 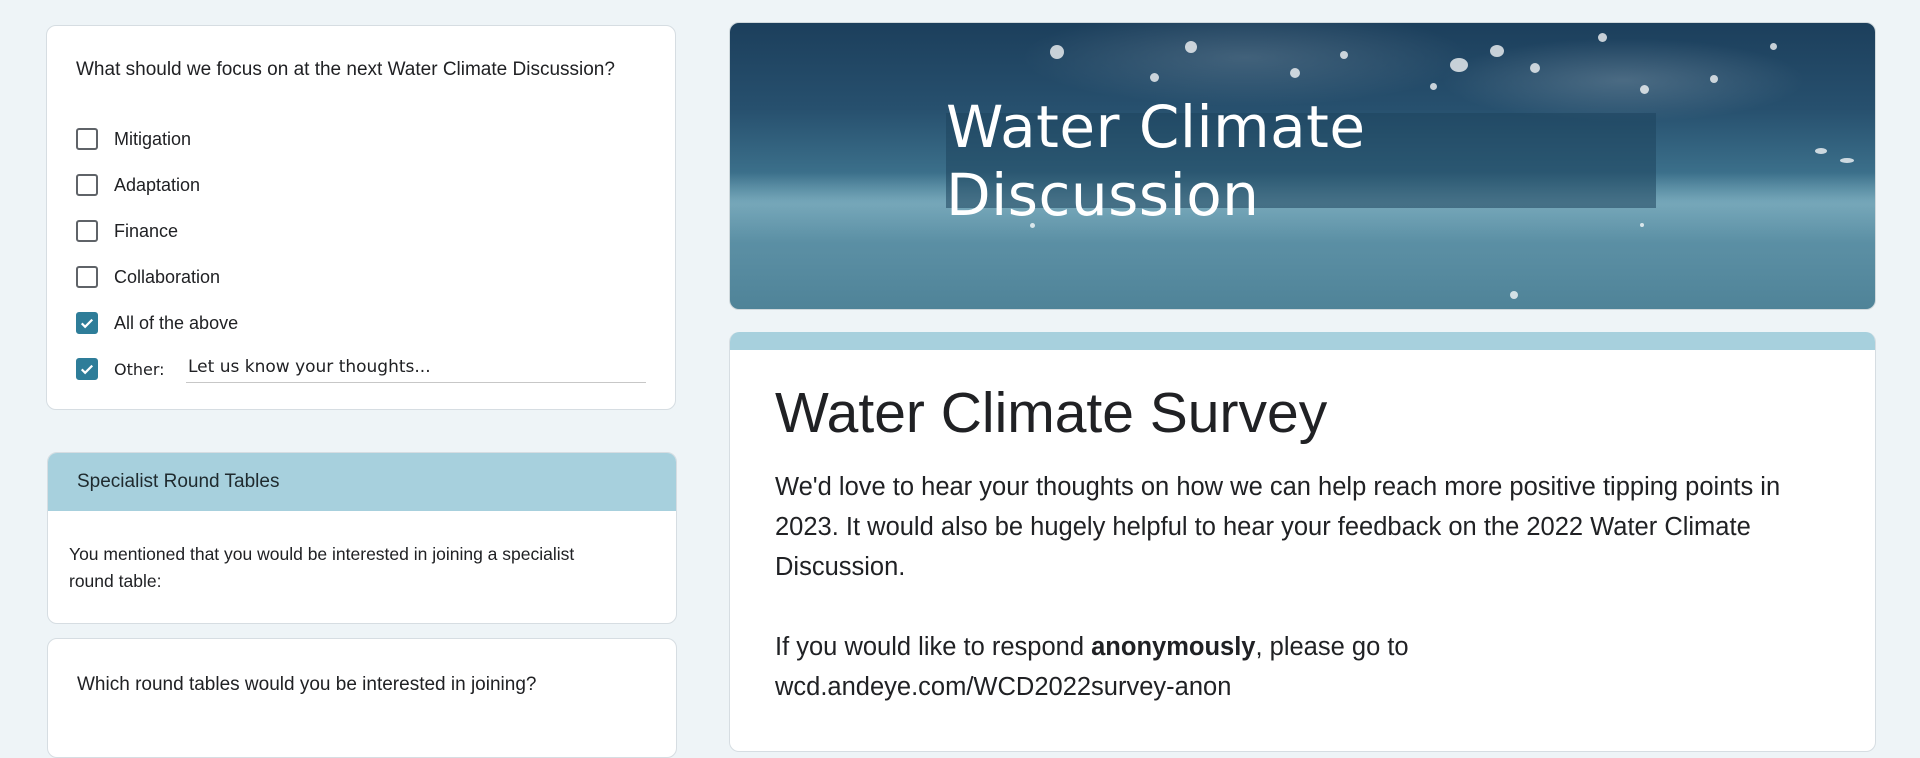 What do you see at coordinates (362, 482) in the screenshot?
I see `section-title: Specialist Round Tables` at bounding box center [362, 482].